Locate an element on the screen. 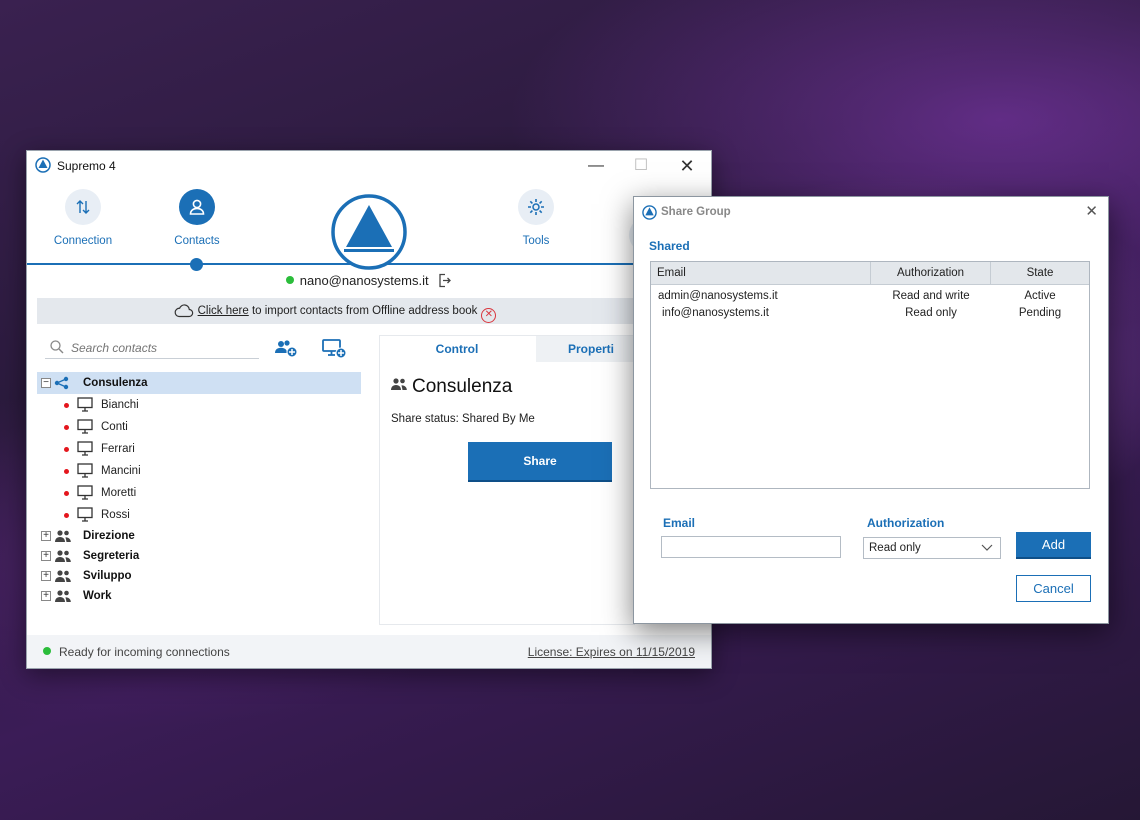  tree-group-label: Work is located at coordinates (97, 596).